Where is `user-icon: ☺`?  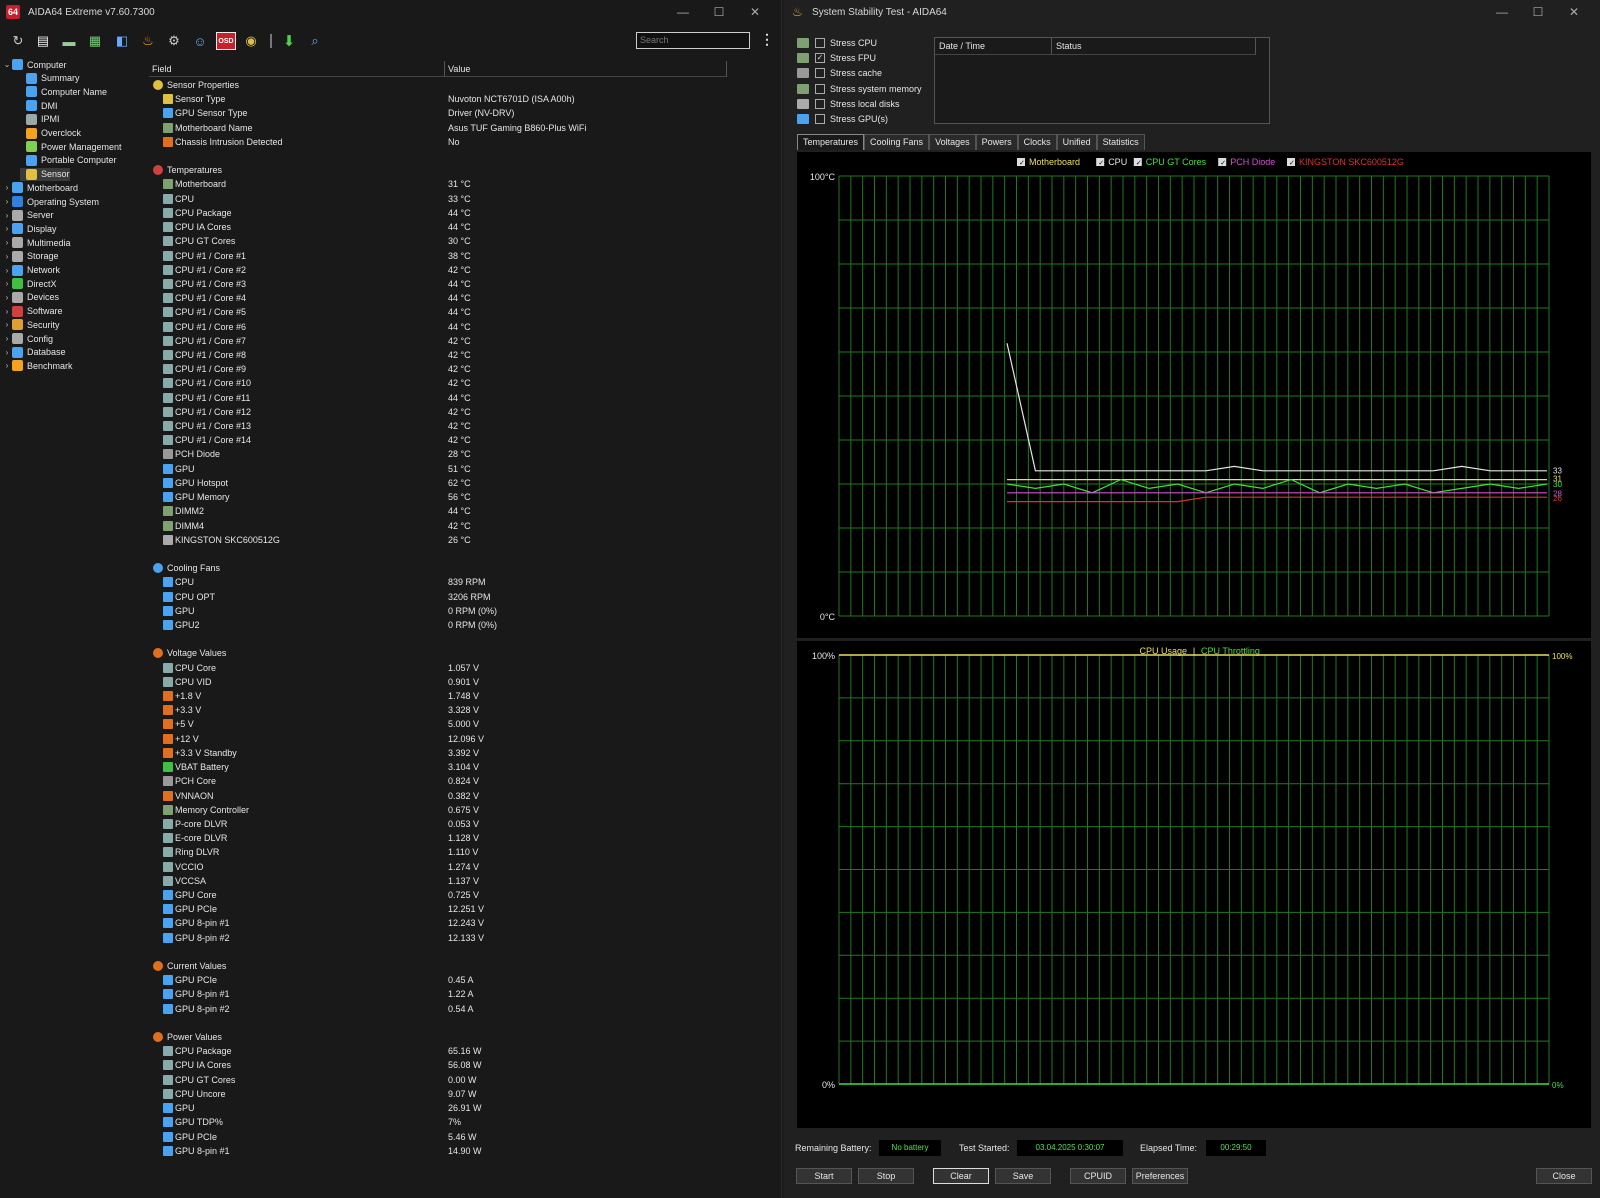 user-icon: ☺ is located at coordinates (200, 41).